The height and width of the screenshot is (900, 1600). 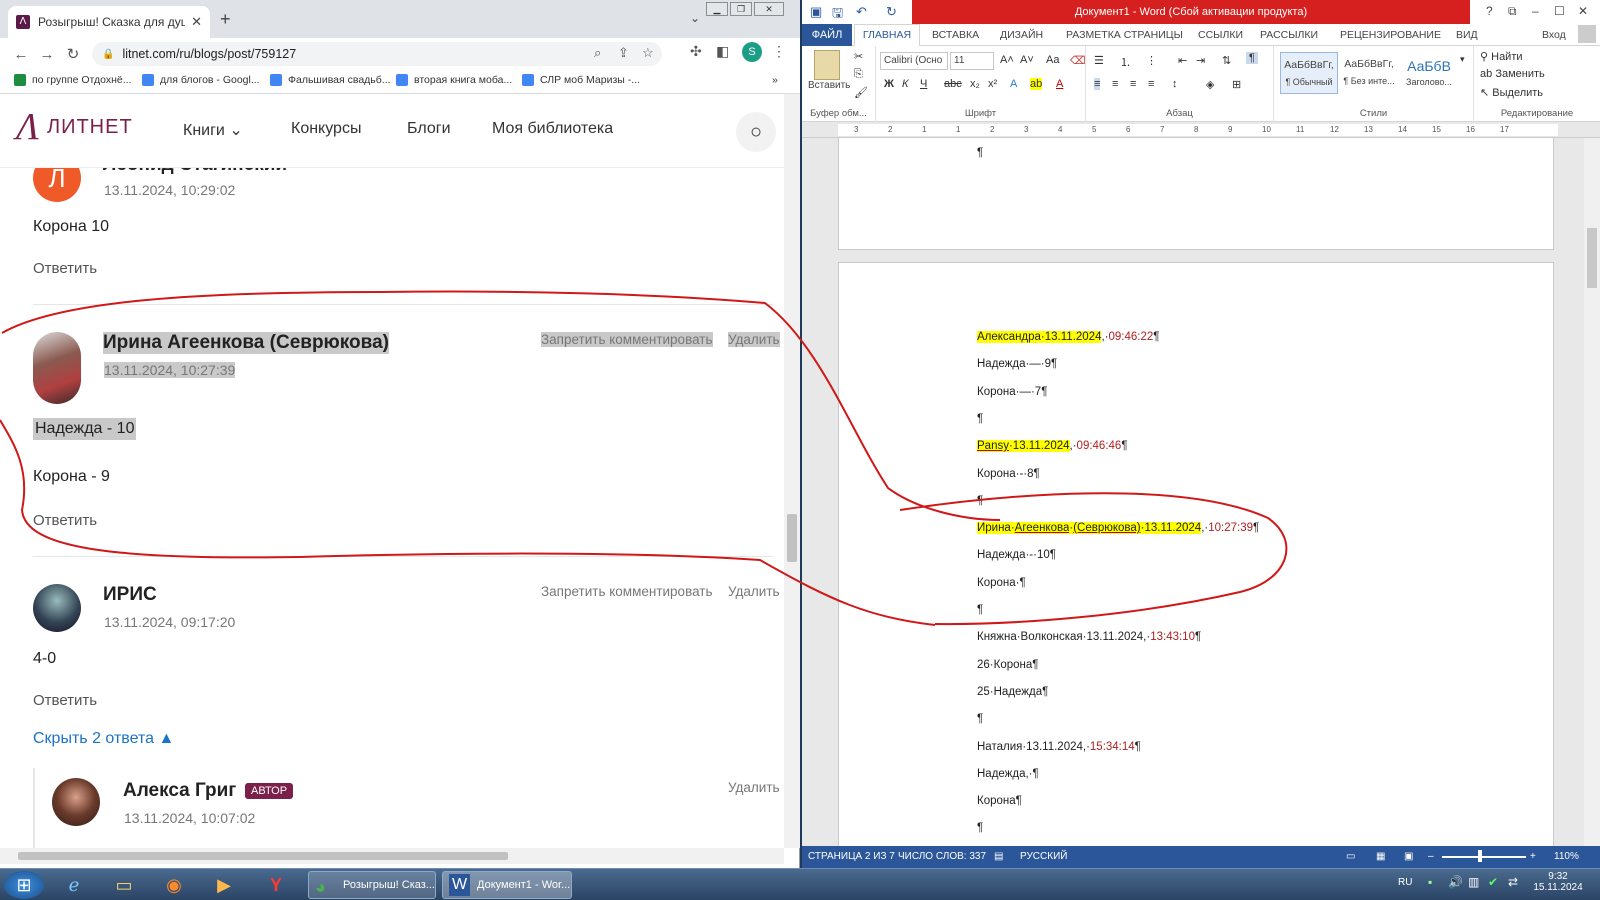 What do you see at coordinates (1016, 555) in the screenshot?
I see `doc-line: Надежда·-·10¶` at bounding box center [1016, 555].